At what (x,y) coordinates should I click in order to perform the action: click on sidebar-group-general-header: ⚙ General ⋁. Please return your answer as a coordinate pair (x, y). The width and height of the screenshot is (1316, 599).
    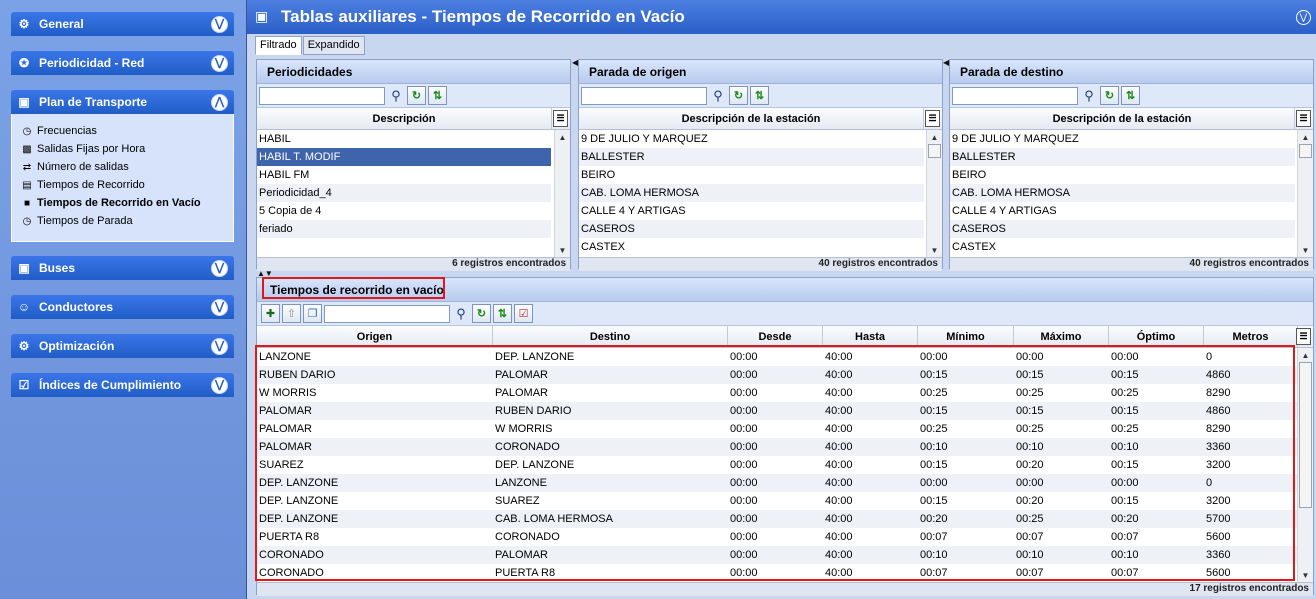
    Looking at the image, I should click on (122, 24).